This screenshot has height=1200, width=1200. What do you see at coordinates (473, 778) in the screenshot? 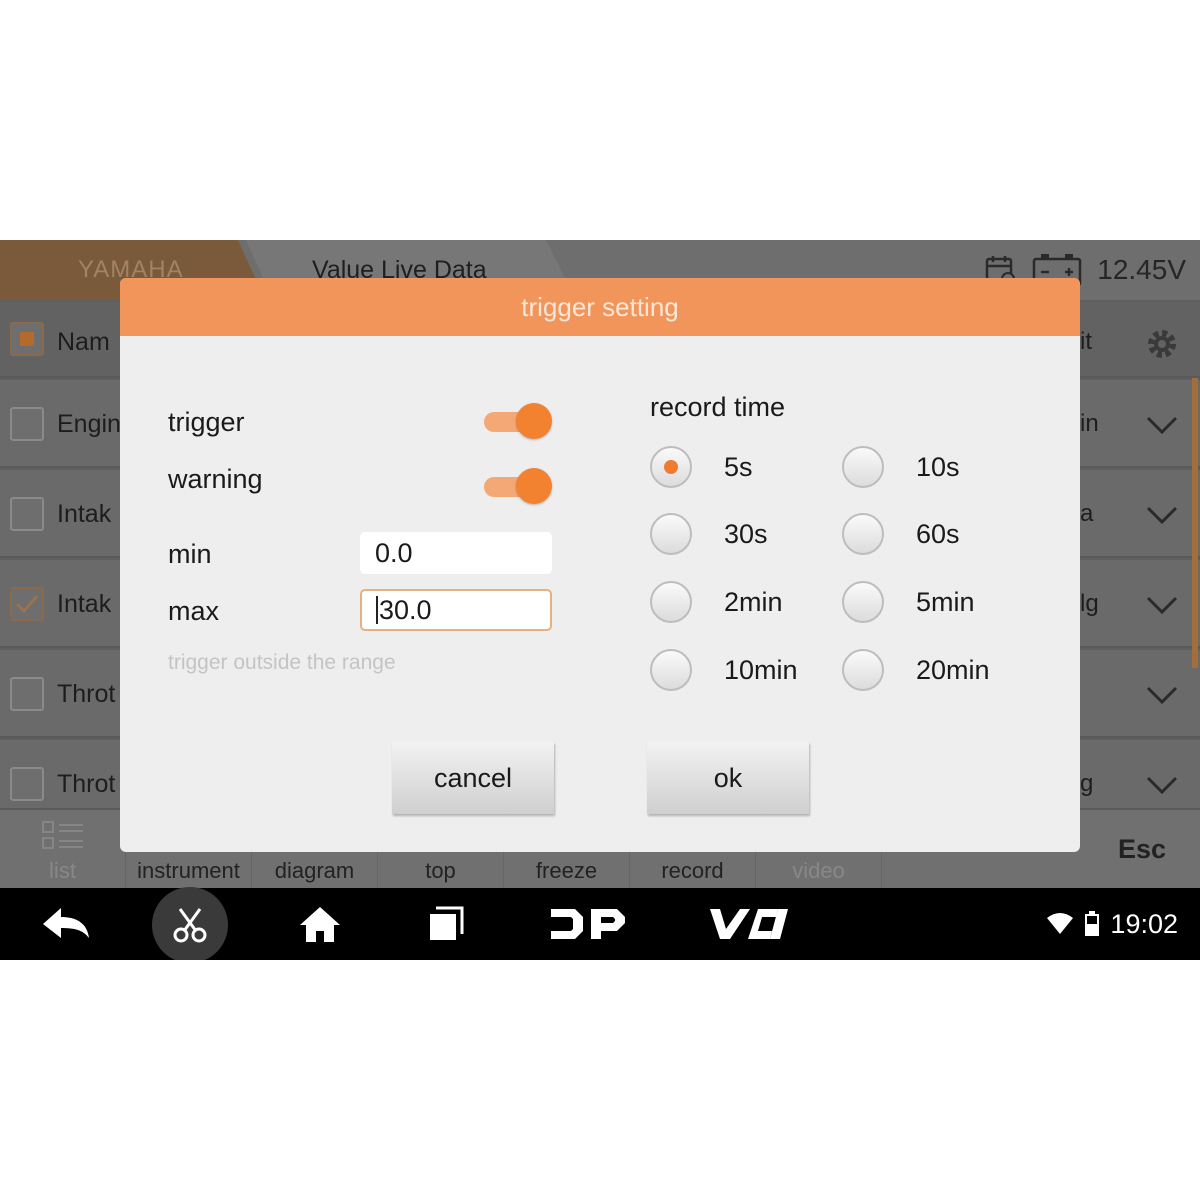
I see `cancel-button: cancel` at bounding box center [473, 778].